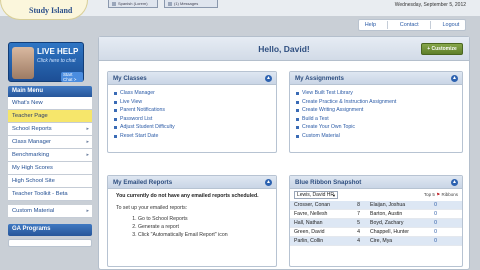 This screenshot has width=480, height=270. What do you see at coordinates (203, 219) in the screenshot?
I see `setup-step: Go to School Reports` at bounding box center [203, 219].